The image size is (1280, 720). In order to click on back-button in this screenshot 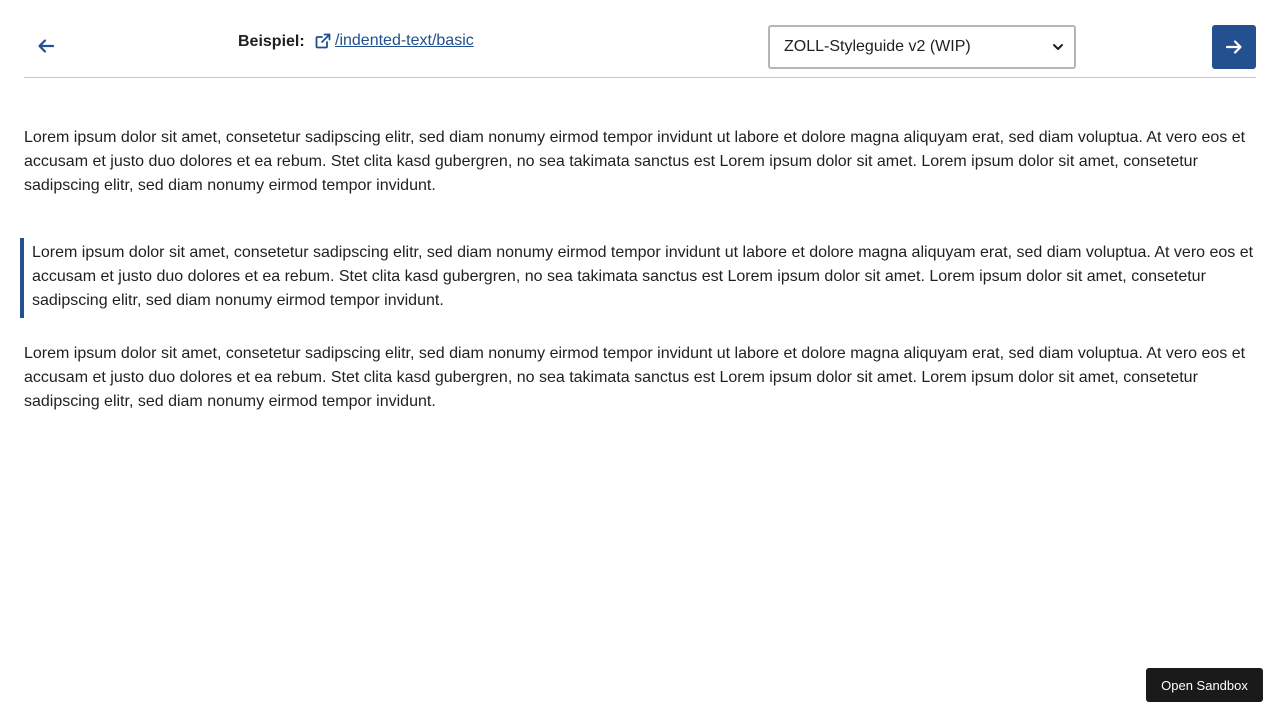, I will do `click(46, 46)`.